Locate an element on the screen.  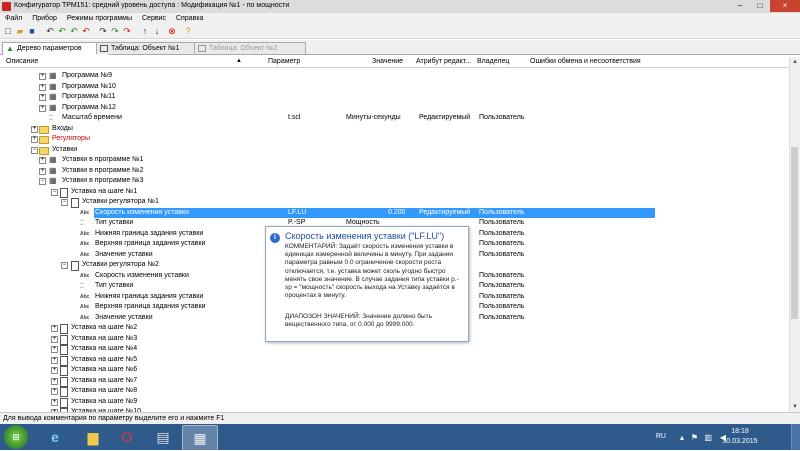
tree-row: + Уставка на шаге №6 is located at coordinates (395, 370).